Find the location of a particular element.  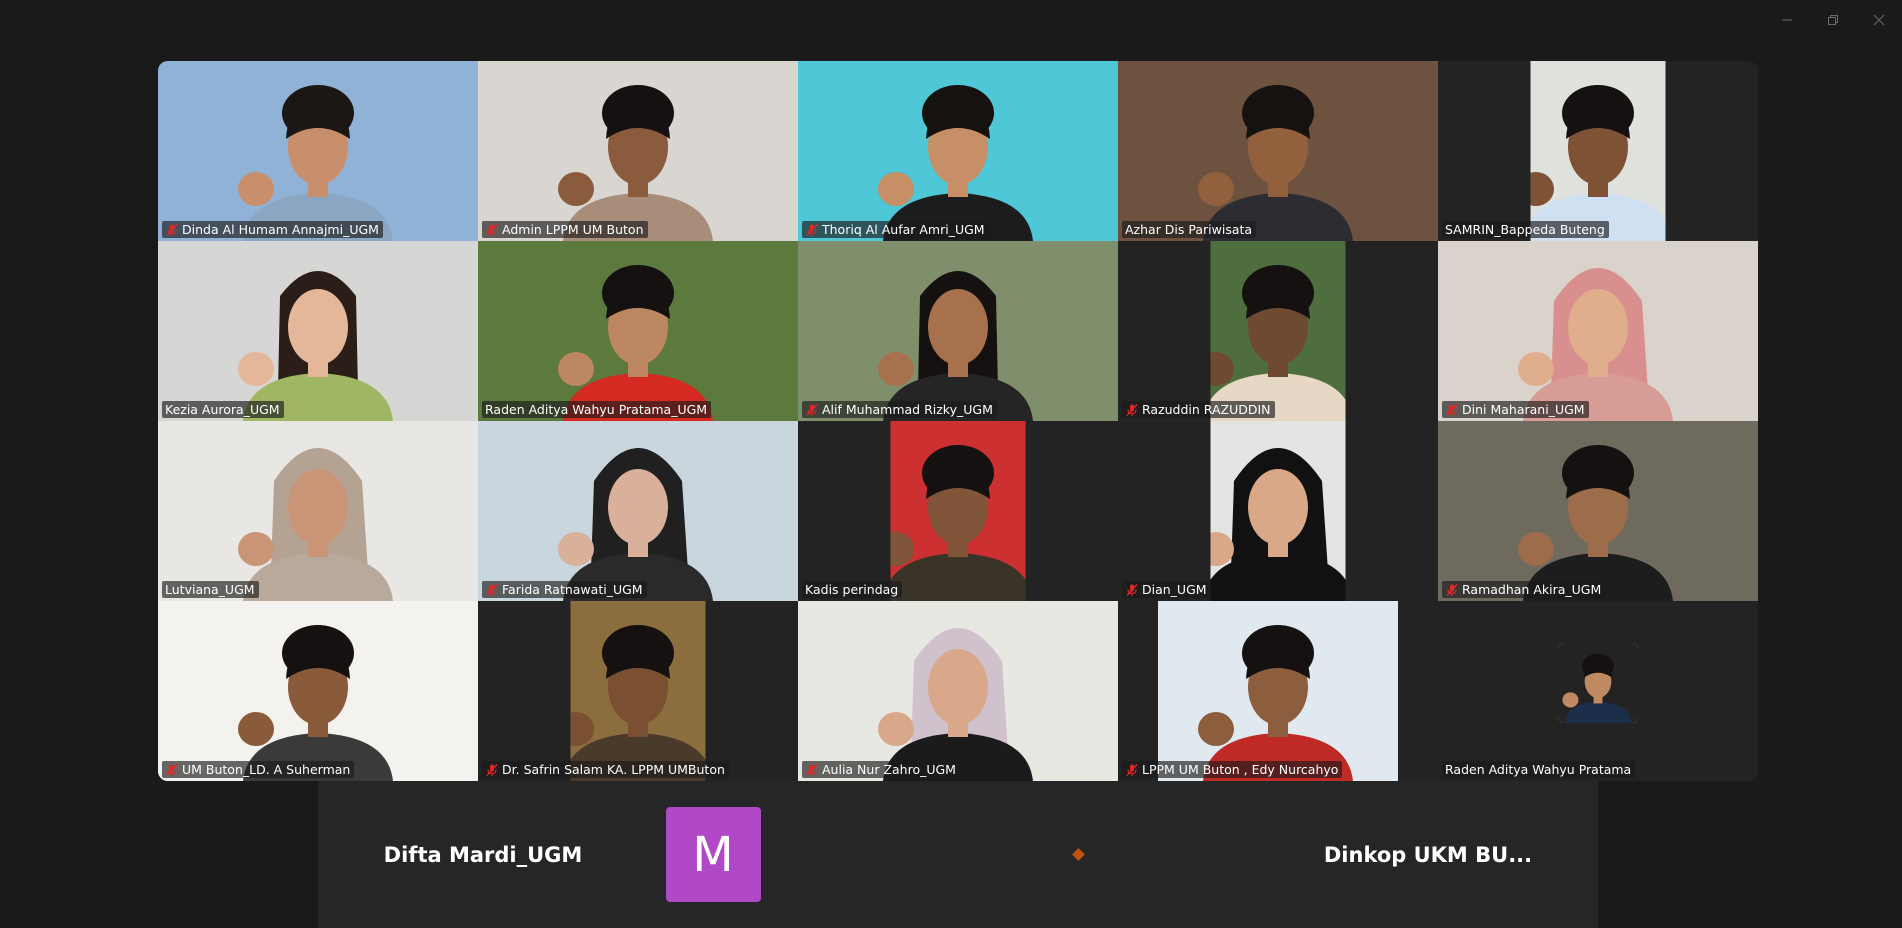

participant-tile: Raden Aditya Wahyu Pratama_UGM is located at coordinates (638, 331).